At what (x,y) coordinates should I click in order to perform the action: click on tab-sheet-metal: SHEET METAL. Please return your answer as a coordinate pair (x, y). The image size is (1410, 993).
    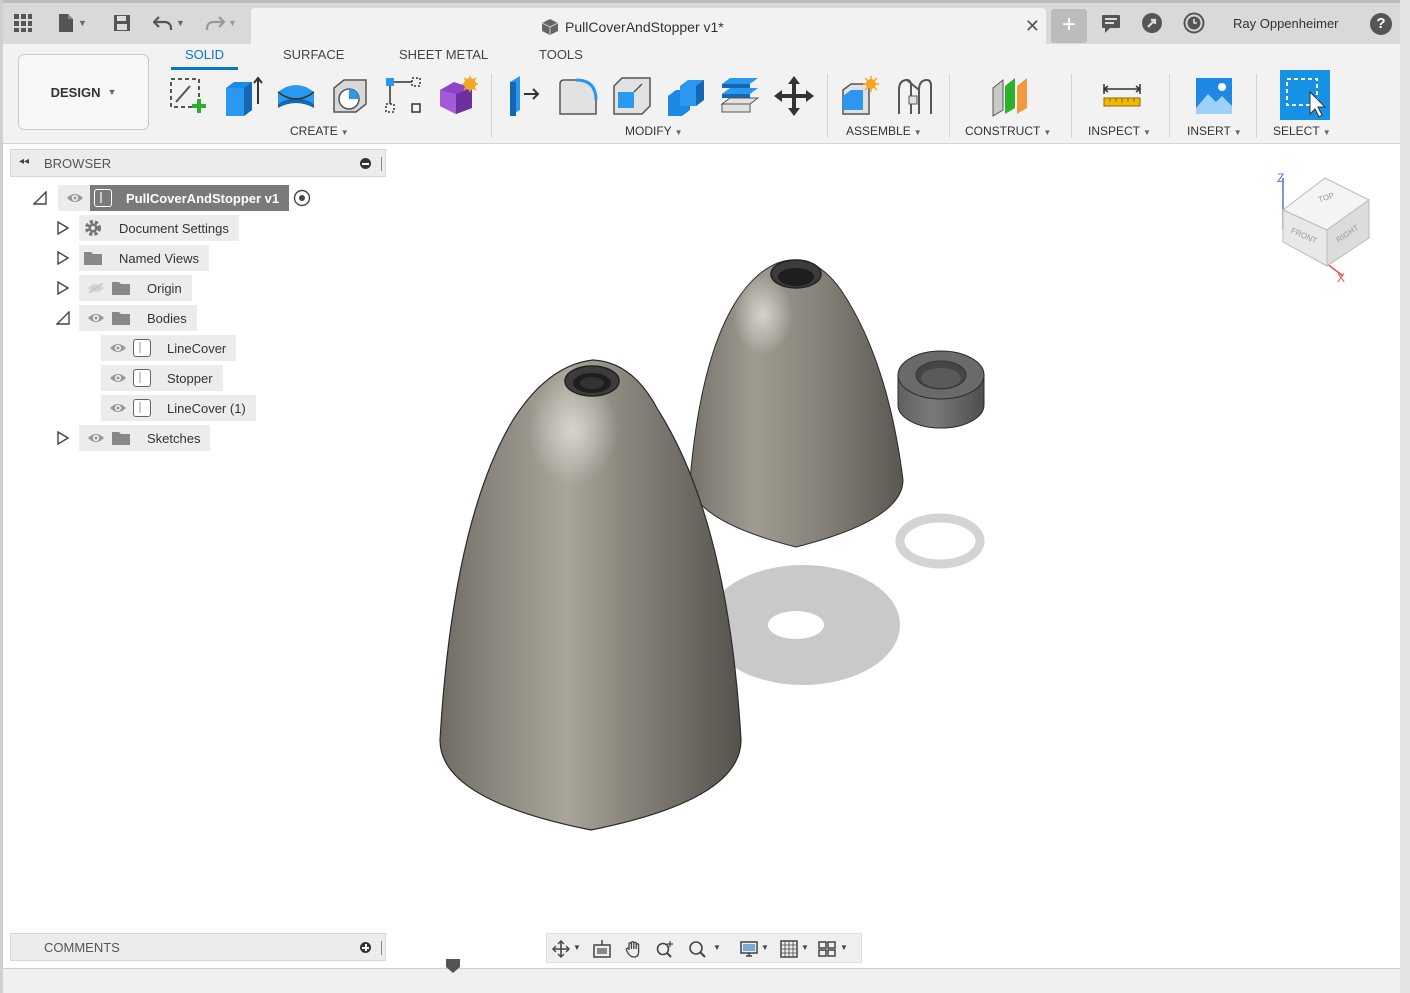
    Looking at the image, I should click on (443, 54).